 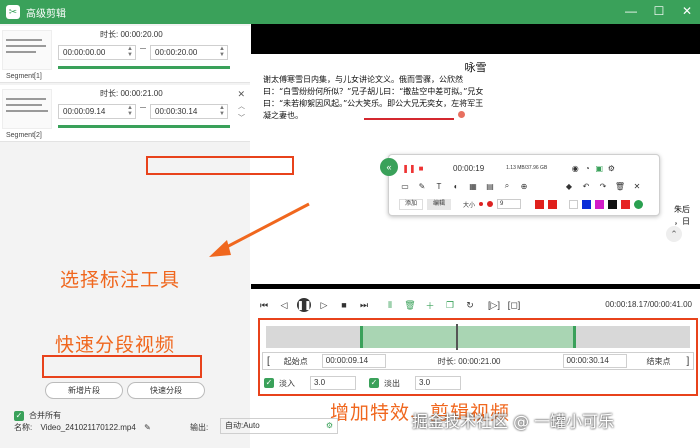 I want to click on blur-icon: ▤, so click(x=490, y=186).